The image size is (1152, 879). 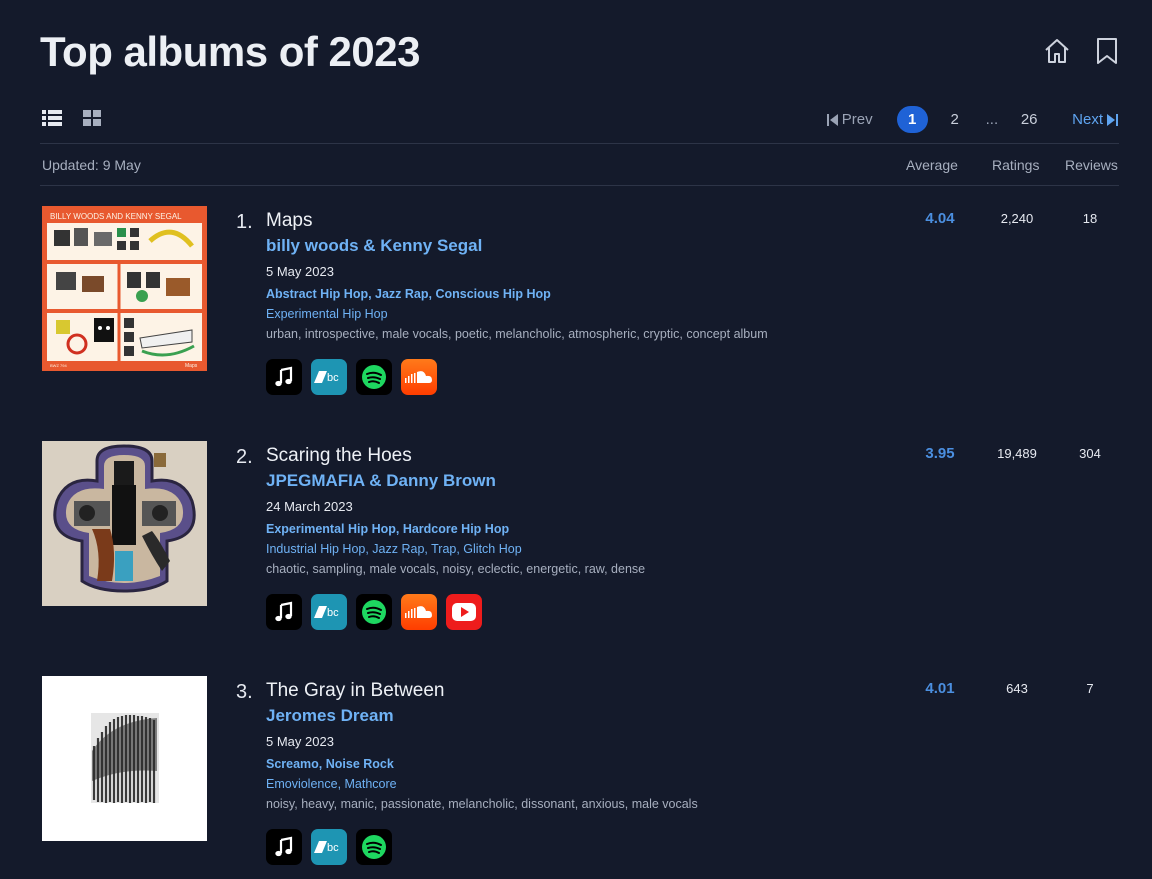 What do you see at coordinates (1090, 688) in the screenshot?
I see `reviews-count: 7` at bounding box center [1090, 688].